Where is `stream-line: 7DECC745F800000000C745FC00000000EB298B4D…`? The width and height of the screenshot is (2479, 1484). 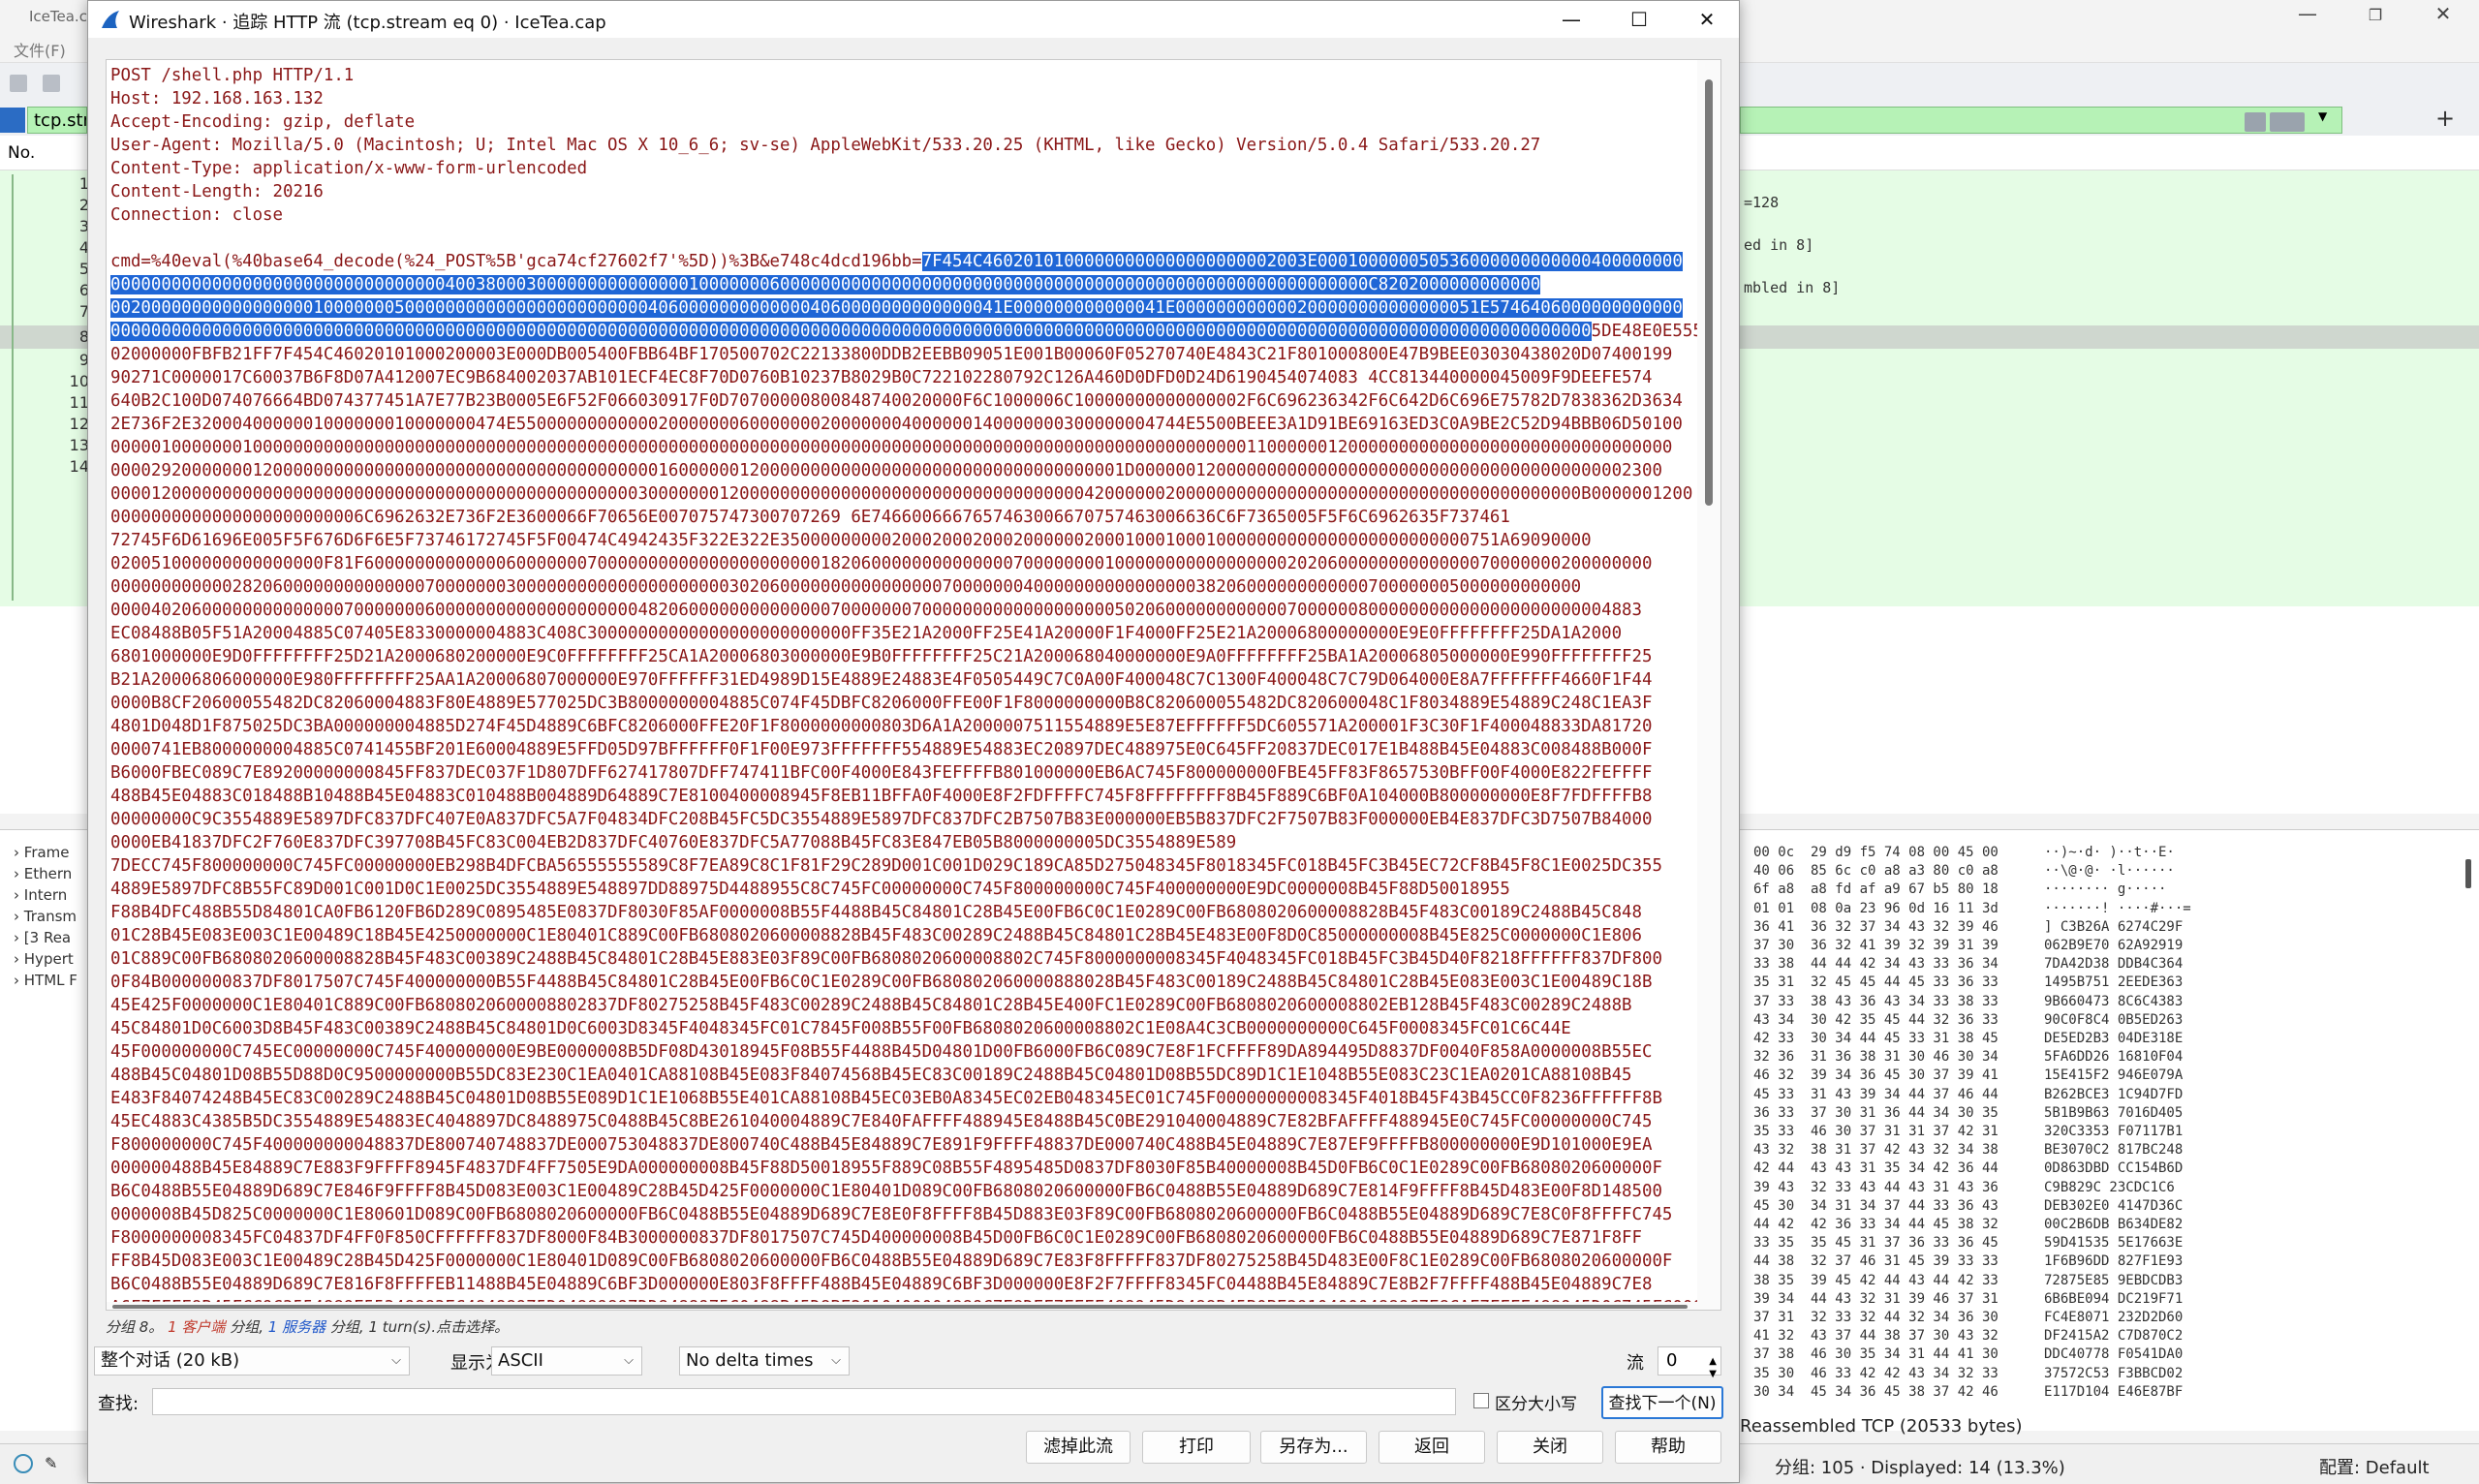
stream-line: 7DECC745F800000000C745FC00000000EB298B4D… is located at coordinates (886, 866).